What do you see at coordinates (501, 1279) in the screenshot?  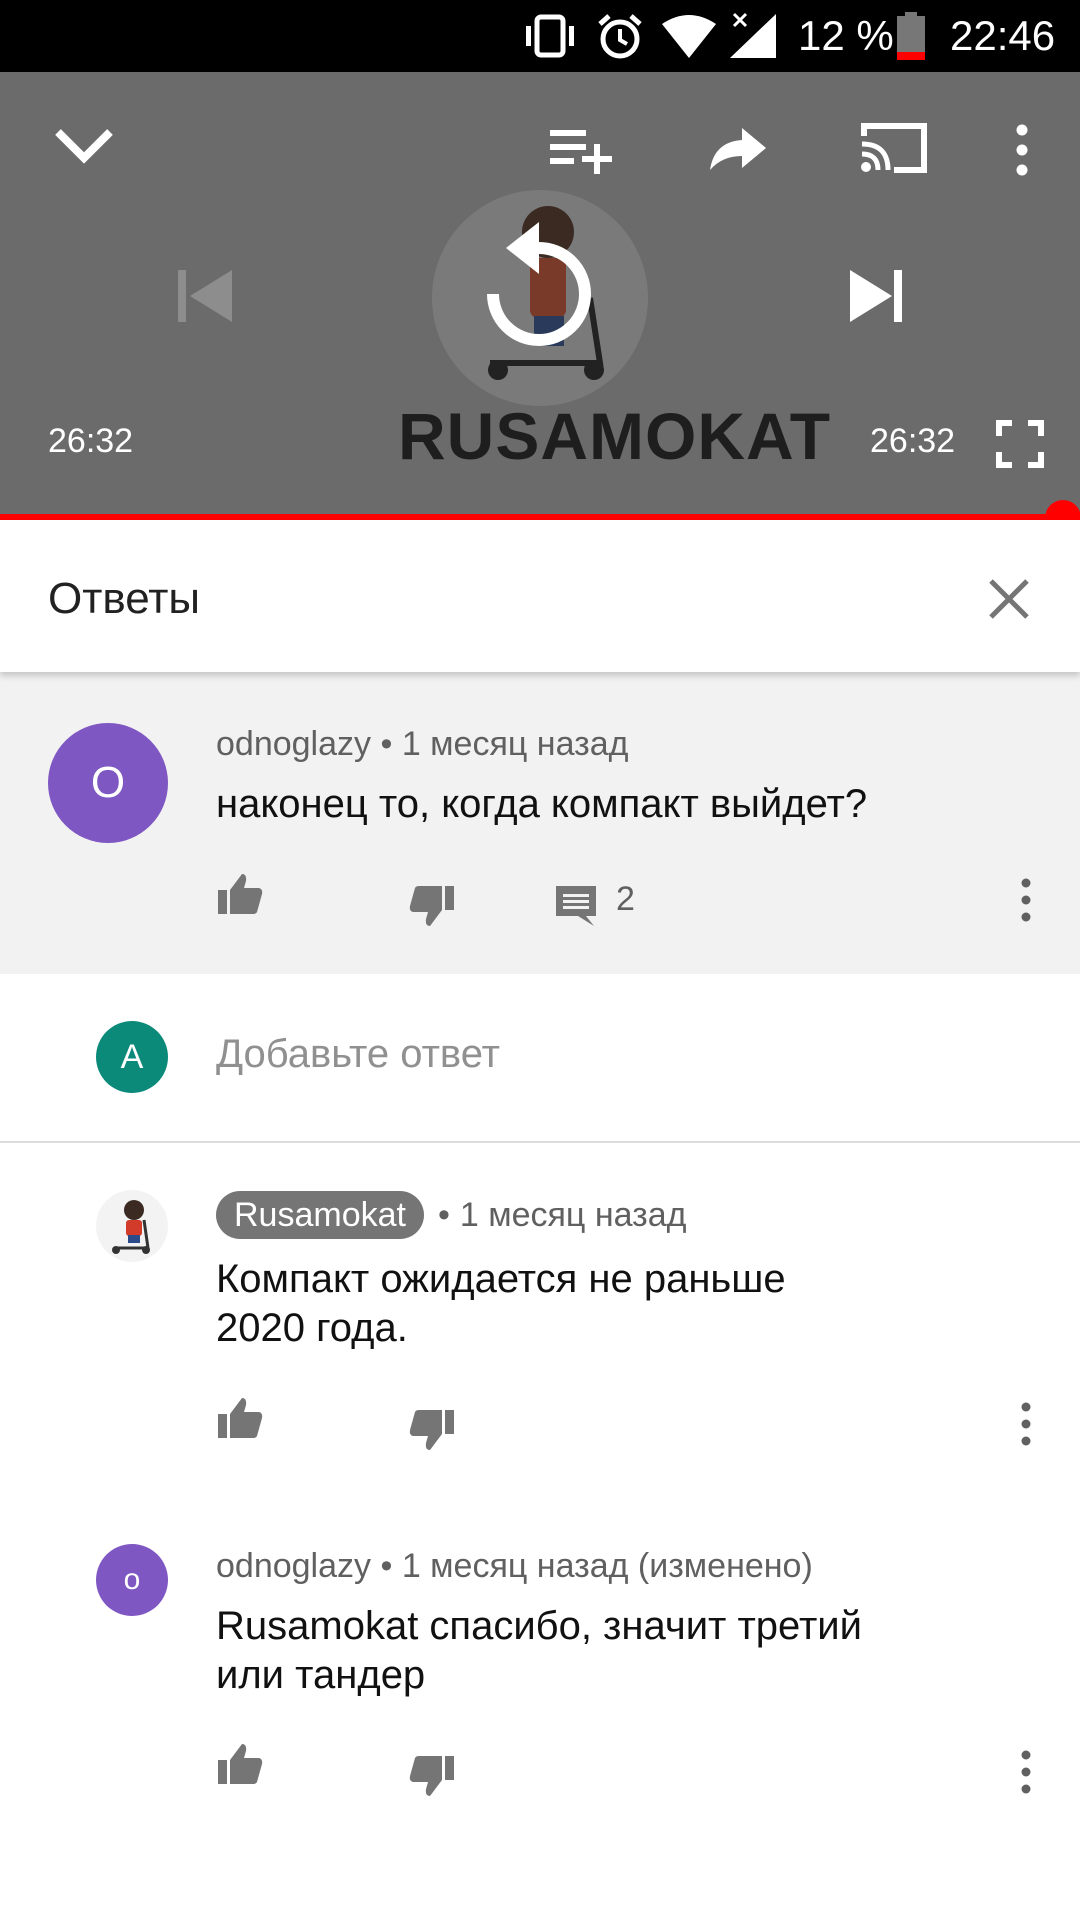 I see `reply-text-line: Компакт ожидается не раньше` at bounding box center [501, 1279].